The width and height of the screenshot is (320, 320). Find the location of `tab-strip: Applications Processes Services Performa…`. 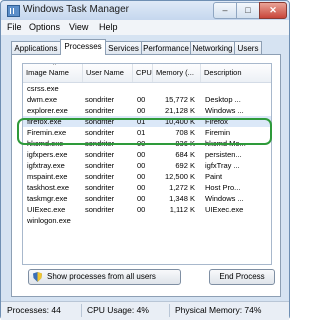

tab-strip: Applications Processes Services Performa… is located at coordinates (146, 47).